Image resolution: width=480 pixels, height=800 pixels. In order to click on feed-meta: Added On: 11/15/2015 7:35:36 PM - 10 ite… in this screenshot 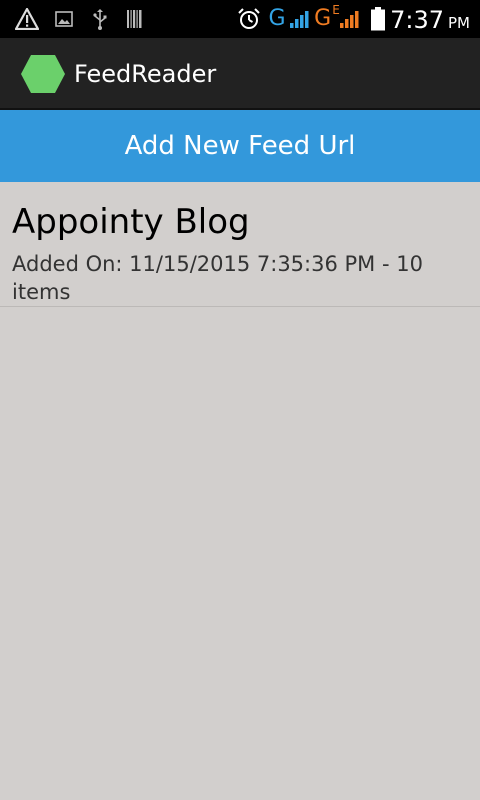, I will do `click(217, 278)`.